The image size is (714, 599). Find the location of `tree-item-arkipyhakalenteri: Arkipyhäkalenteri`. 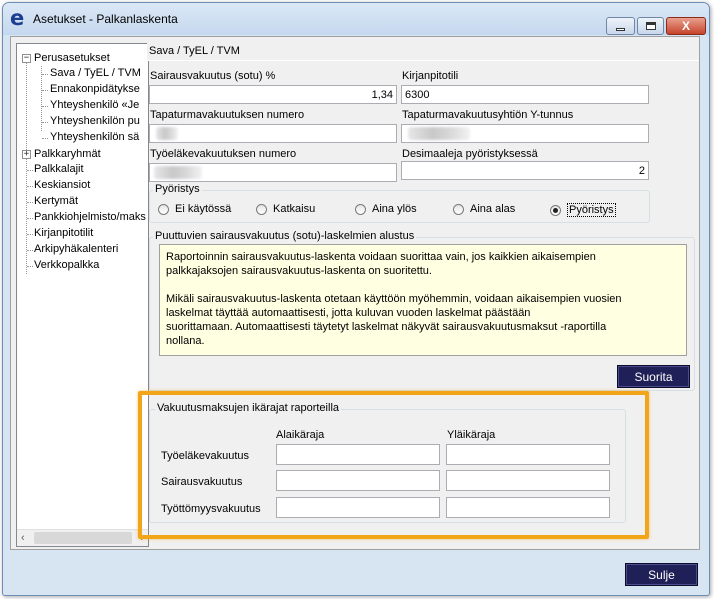

tree-item-arkipyhakalenteri: Arkipyhäkalenteri is located at coordinates (76, 249).